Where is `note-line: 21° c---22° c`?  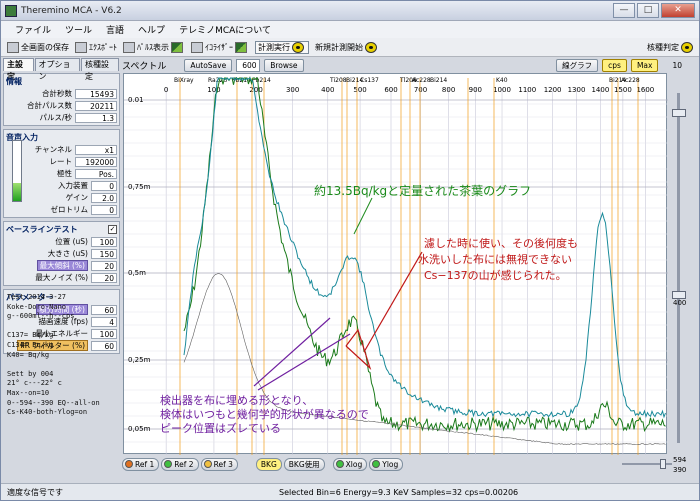 note-line: 21° c---22° c is located at coordinates (34, 383).